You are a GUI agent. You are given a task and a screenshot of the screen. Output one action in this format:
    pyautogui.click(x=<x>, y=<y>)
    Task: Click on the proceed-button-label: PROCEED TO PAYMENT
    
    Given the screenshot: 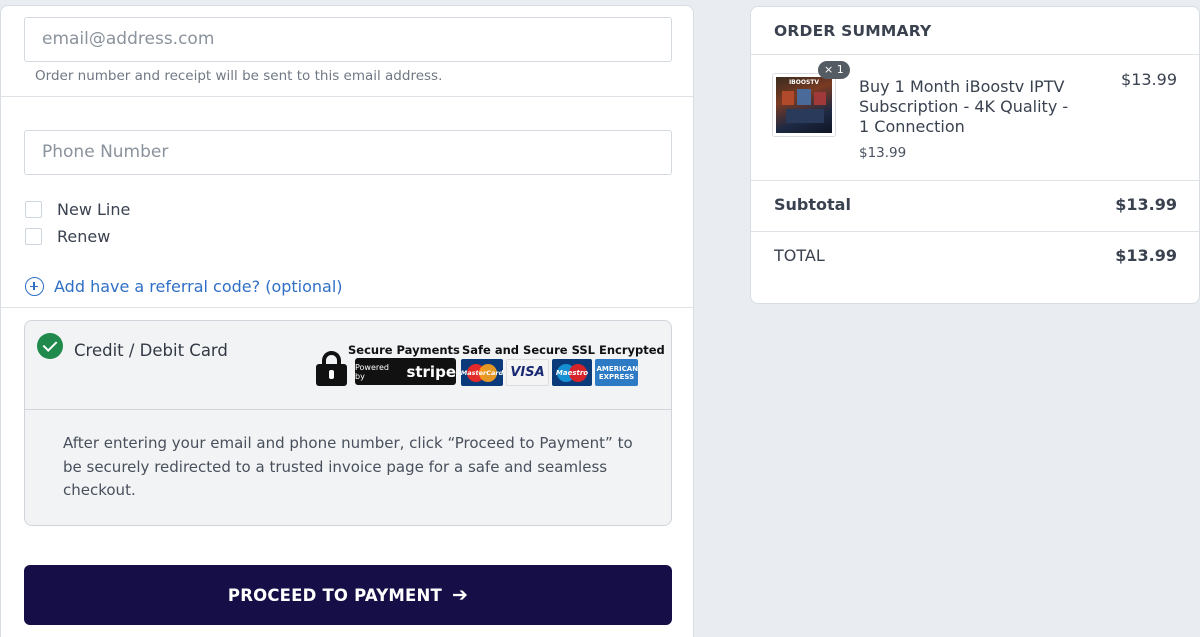 What is the action you would take?
    pyautogui.click(x=334, y=595)
    